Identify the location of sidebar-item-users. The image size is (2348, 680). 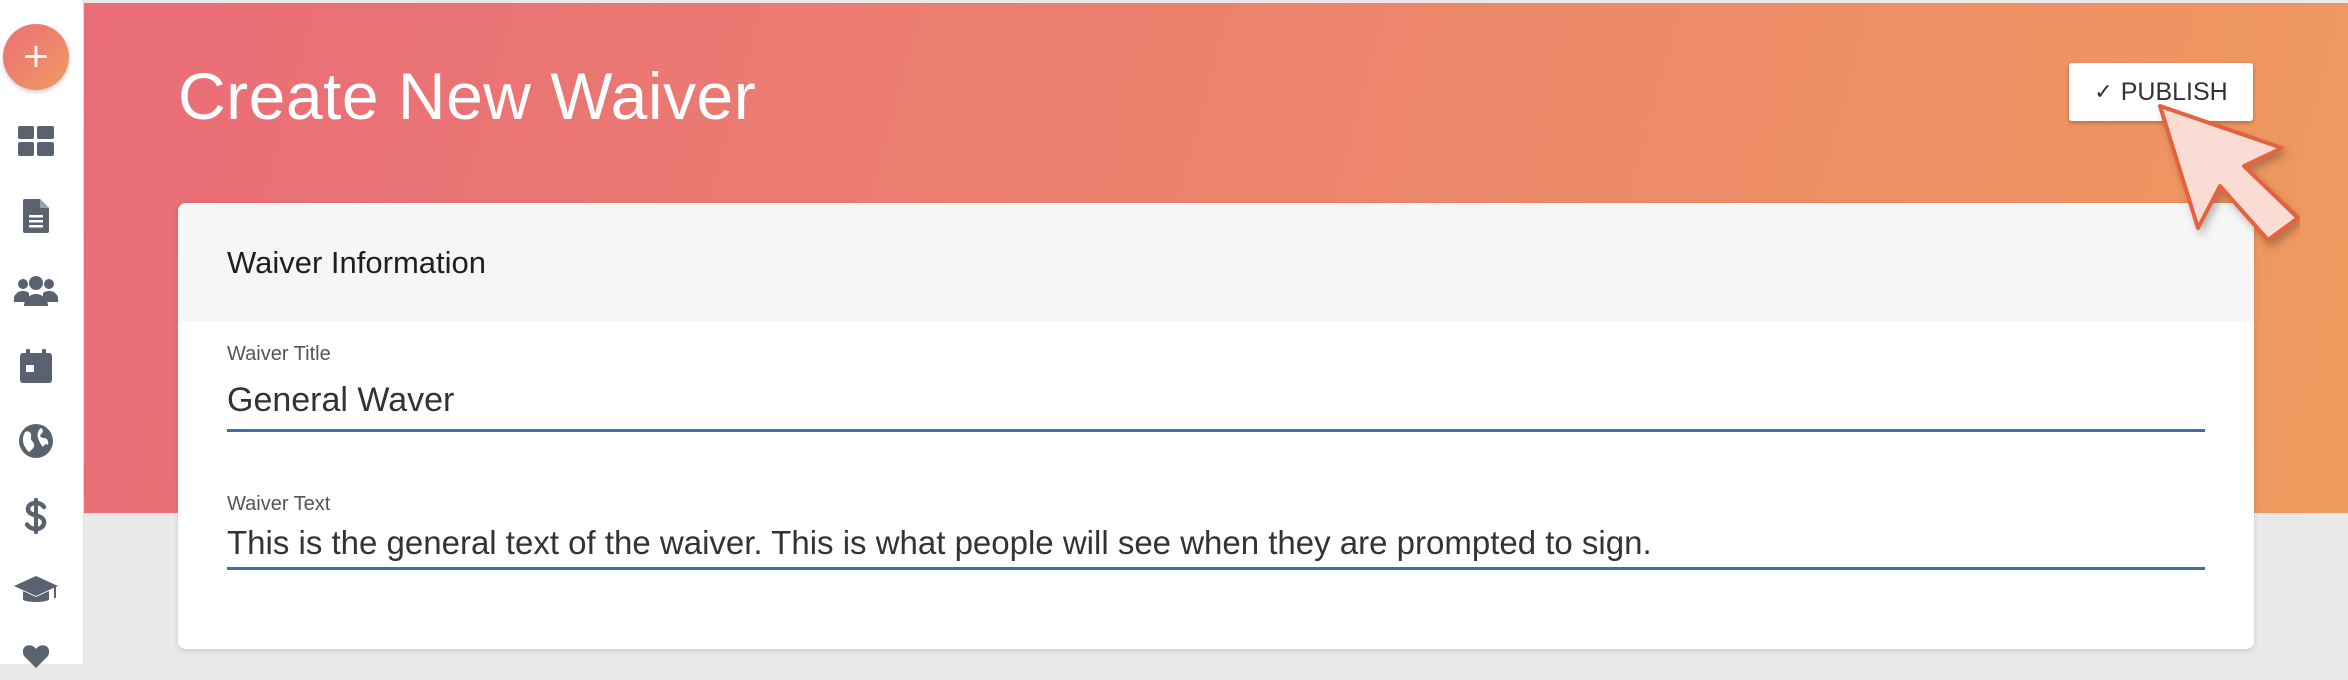
(36, 291).